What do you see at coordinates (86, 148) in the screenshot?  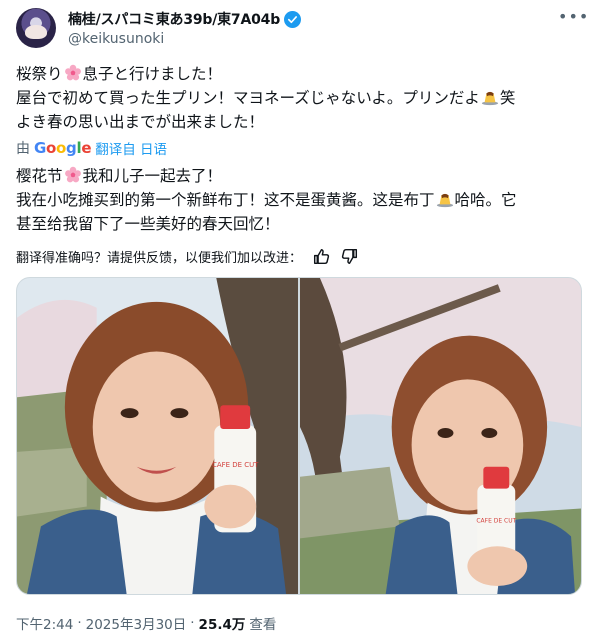 I see `google-letter-e: e` at bounding box center [86, 148].